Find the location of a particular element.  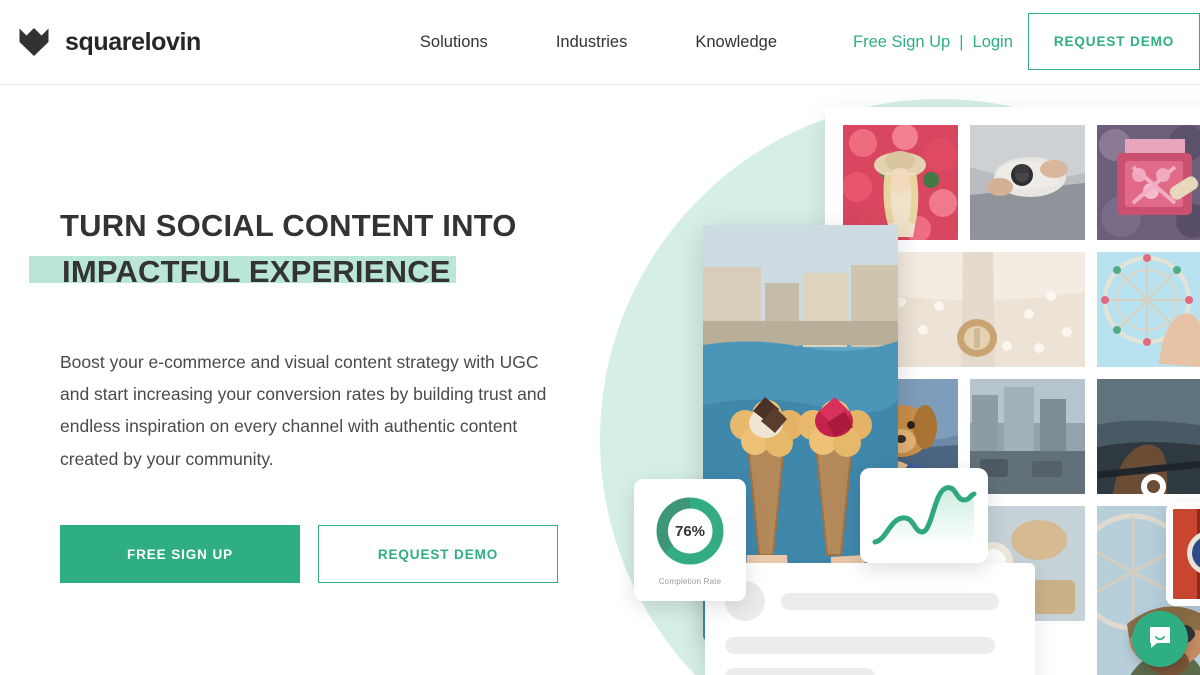

line-chart-widget is located at coordinates (924, 515).